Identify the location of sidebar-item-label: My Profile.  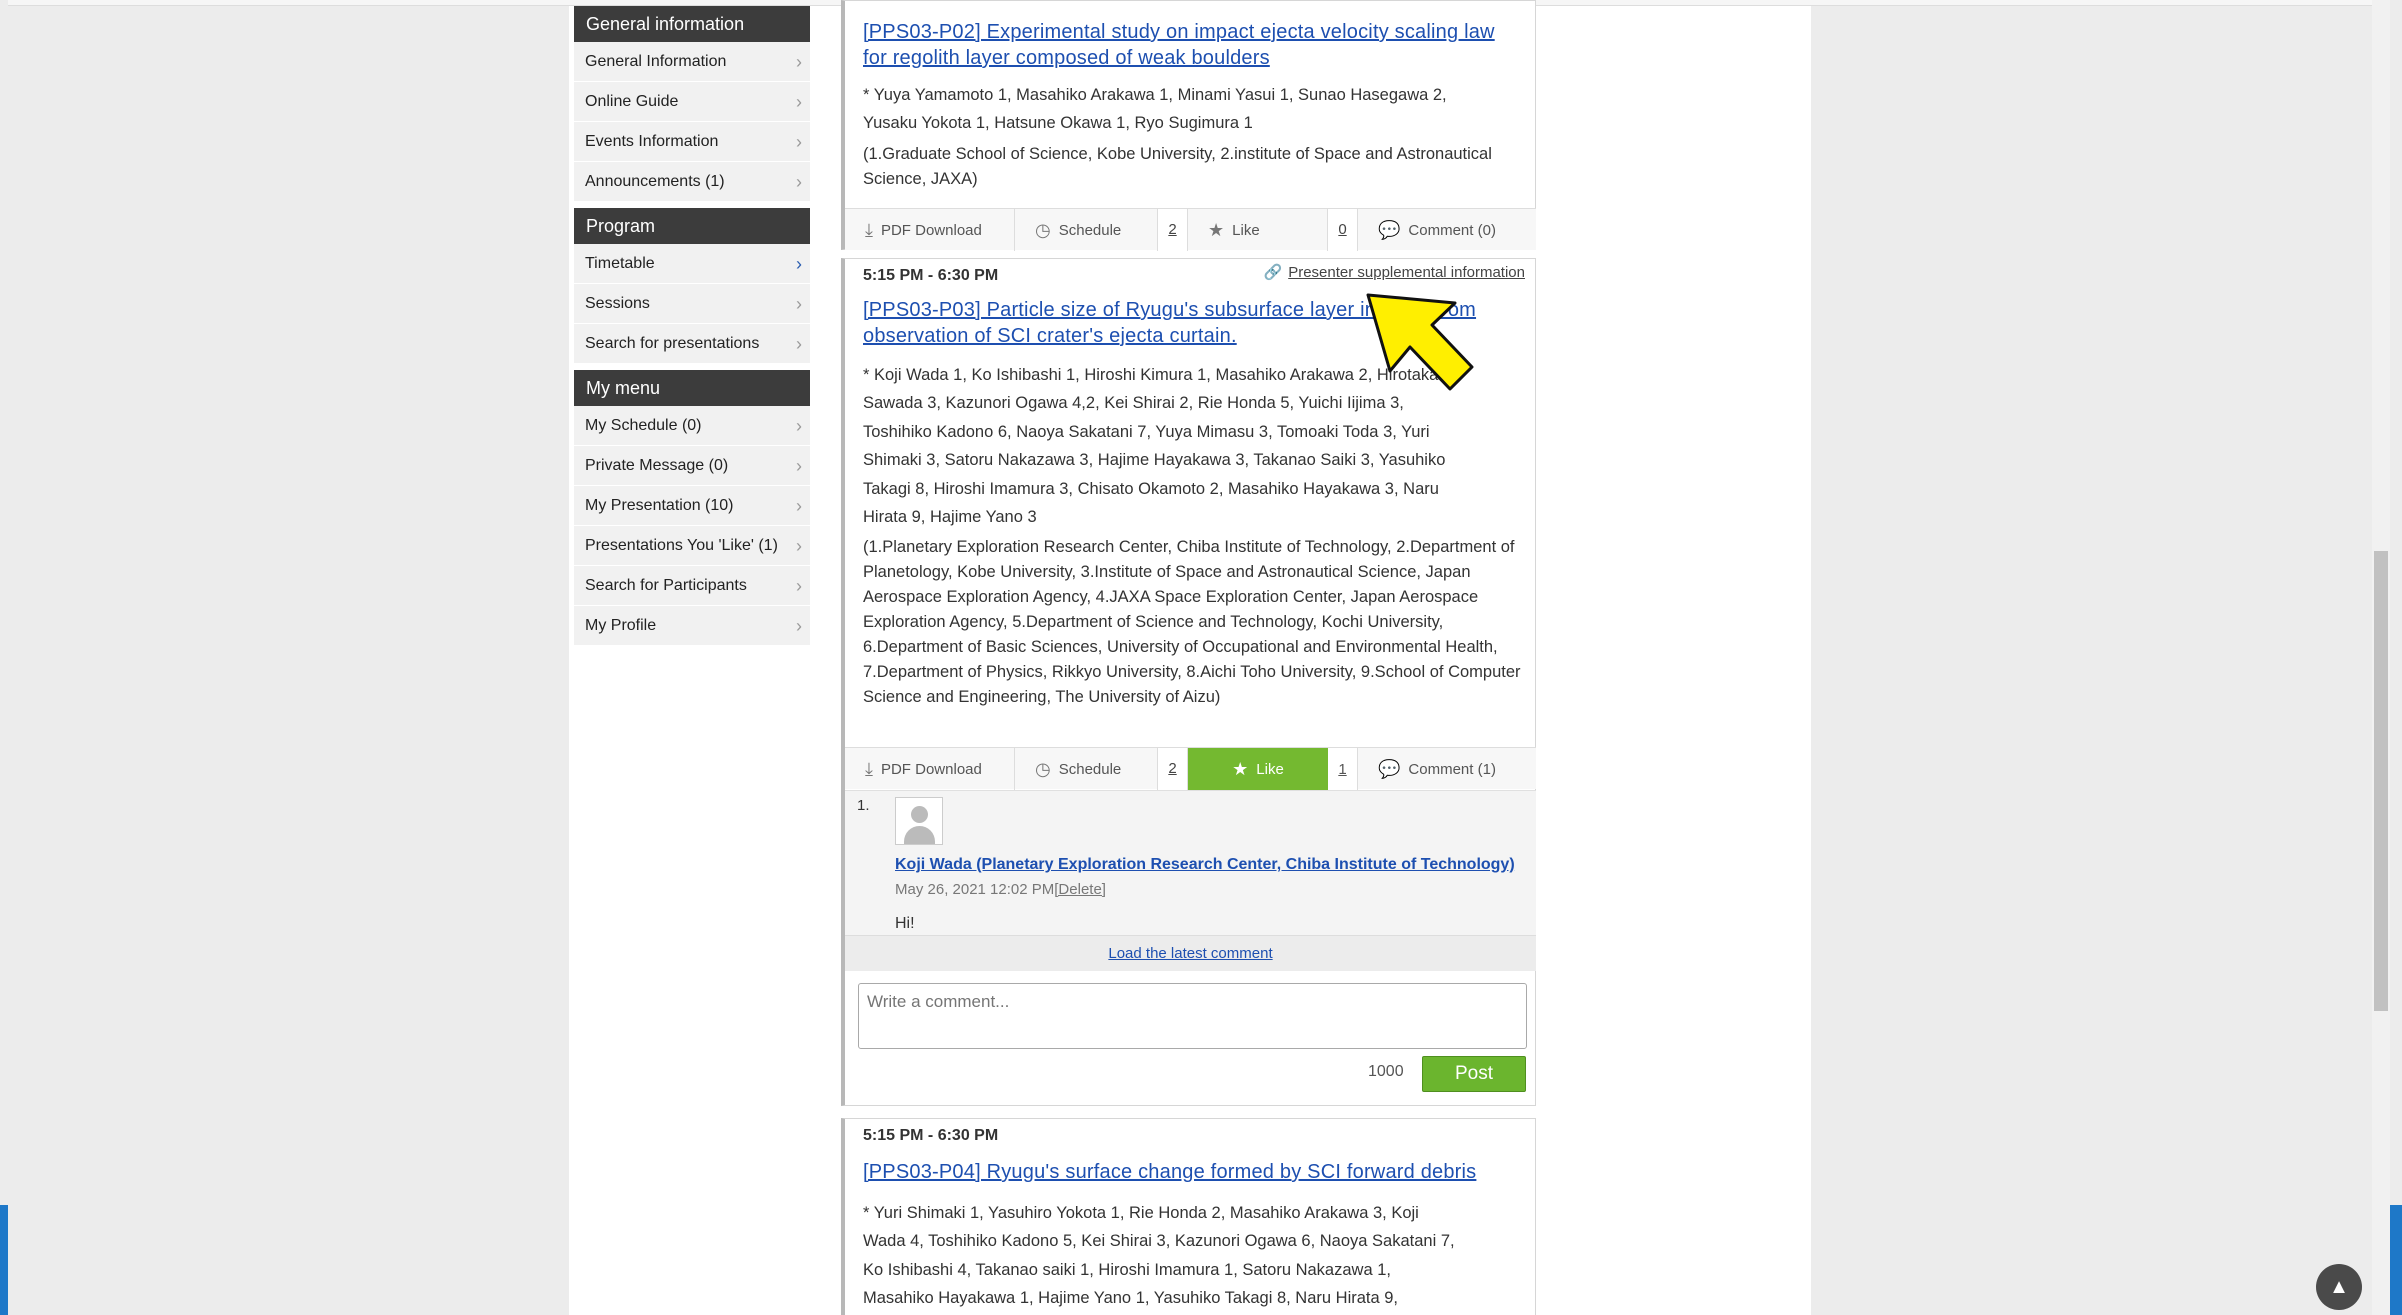
(621, 625).